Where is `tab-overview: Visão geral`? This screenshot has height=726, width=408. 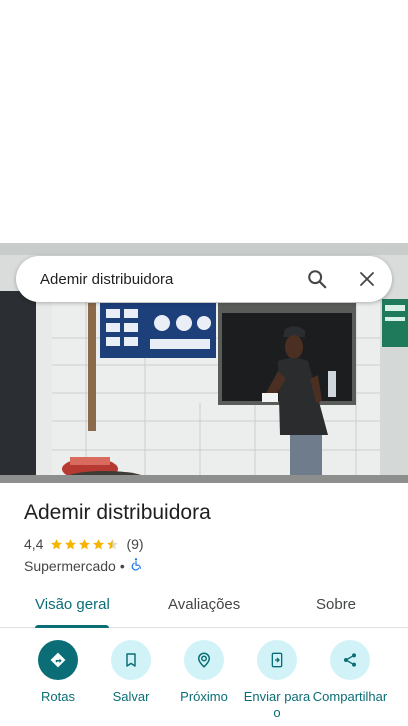
tab-overview: Visão geral is located at coordinates (72, 604).